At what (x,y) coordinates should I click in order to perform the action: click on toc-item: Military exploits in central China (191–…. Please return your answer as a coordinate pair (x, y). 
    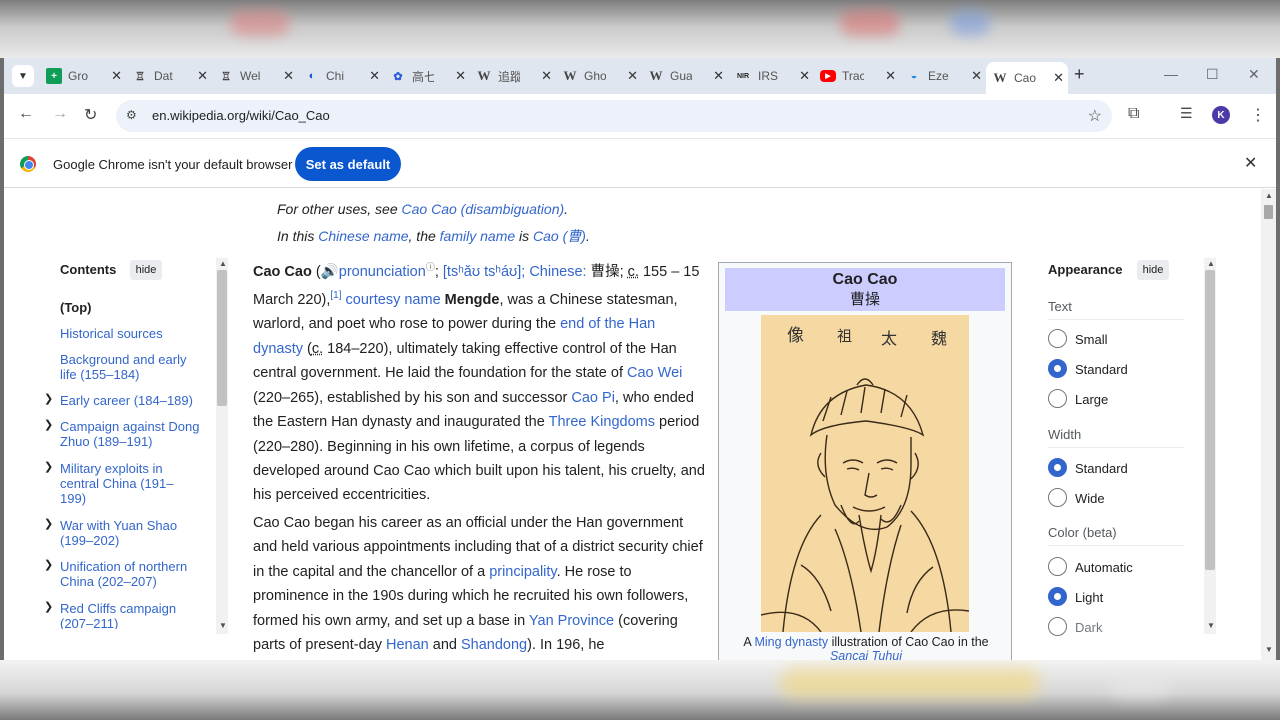
    Looking at the image, I should click on (121, 483).